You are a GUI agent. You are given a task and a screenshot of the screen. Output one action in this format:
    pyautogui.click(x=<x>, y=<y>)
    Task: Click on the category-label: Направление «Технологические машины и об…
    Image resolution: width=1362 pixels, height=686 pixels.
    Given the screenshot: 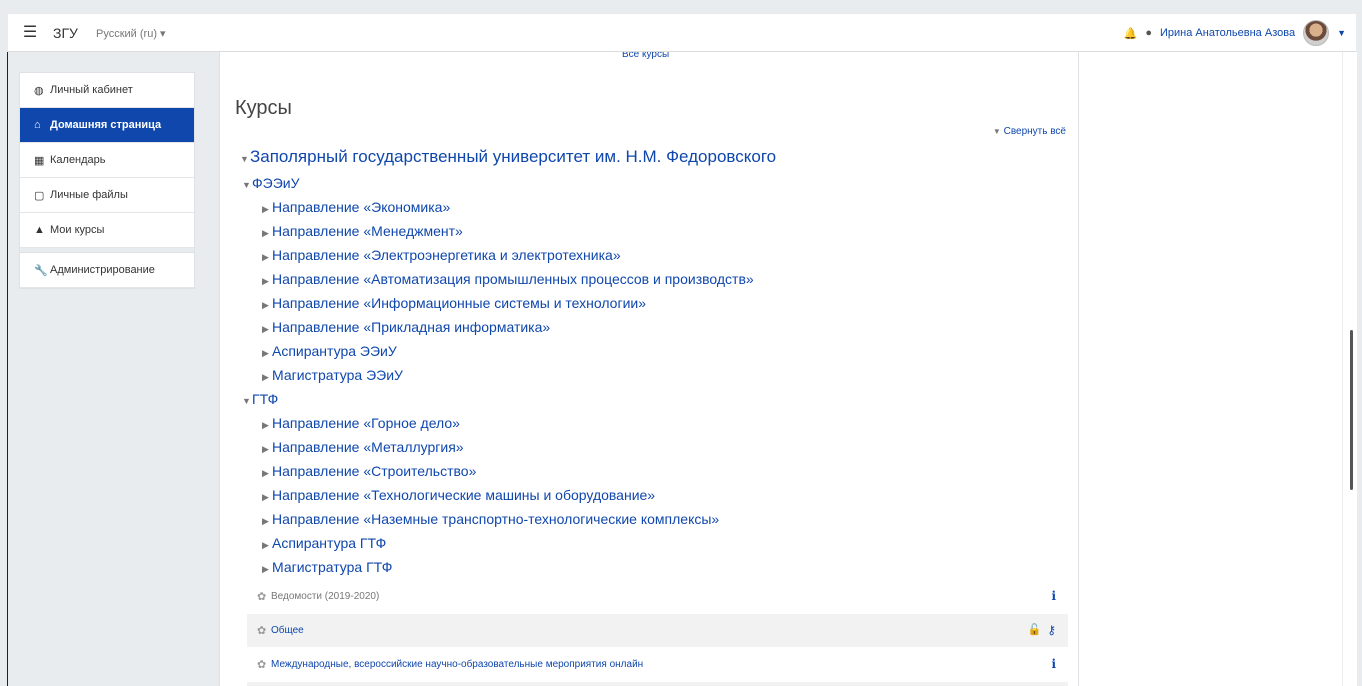 What is the action you would take?
    pyautogui.click(x=464, y=495)
    